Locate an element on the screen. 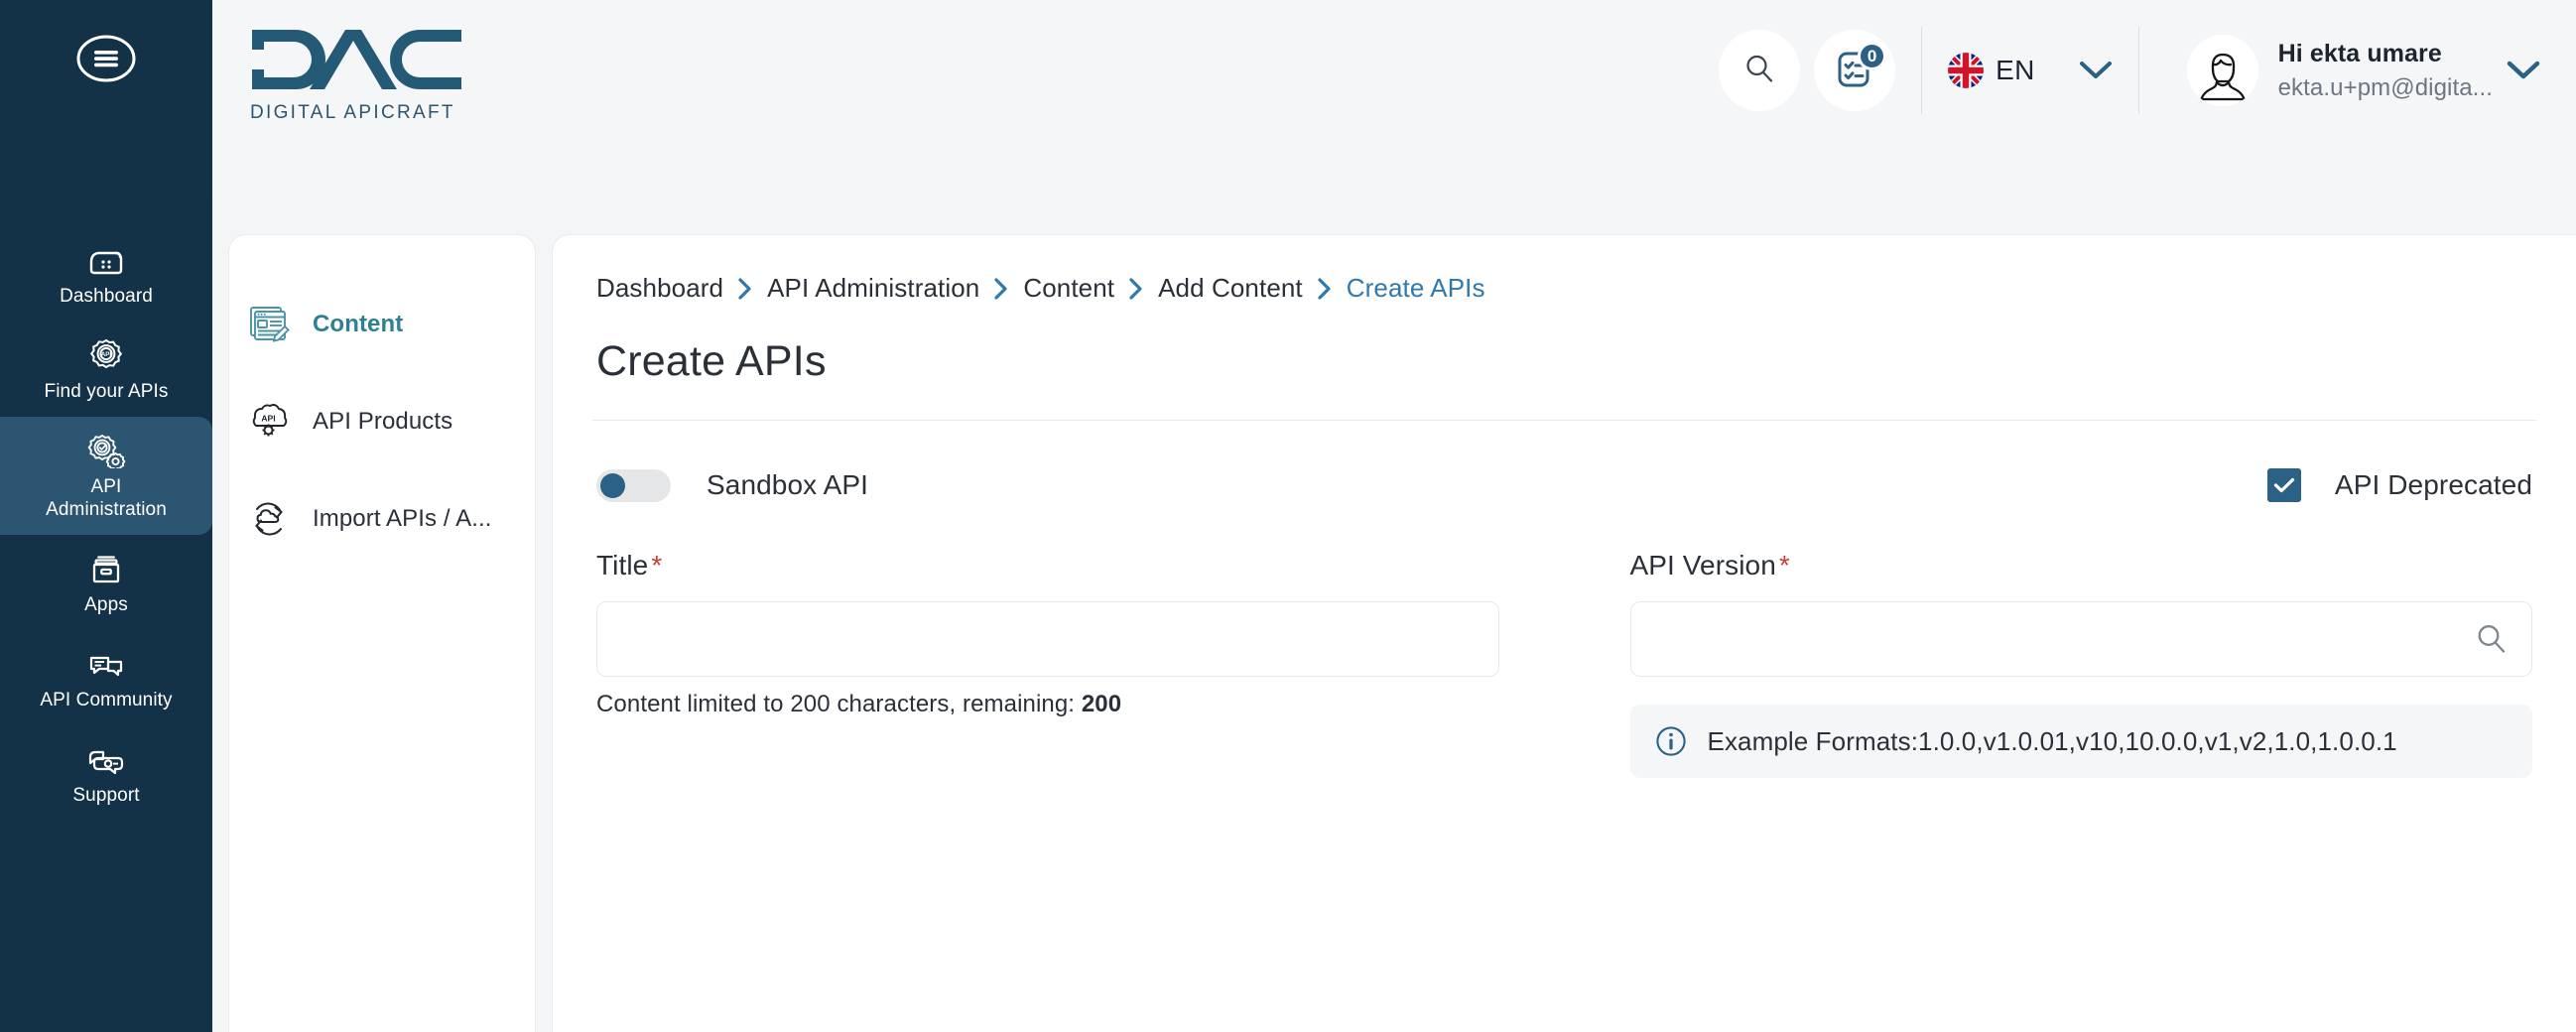 The height and width of the screenshot is (1032, 2576). user-greeting: Hi ekta umare is located at coordinates (2360, 53).